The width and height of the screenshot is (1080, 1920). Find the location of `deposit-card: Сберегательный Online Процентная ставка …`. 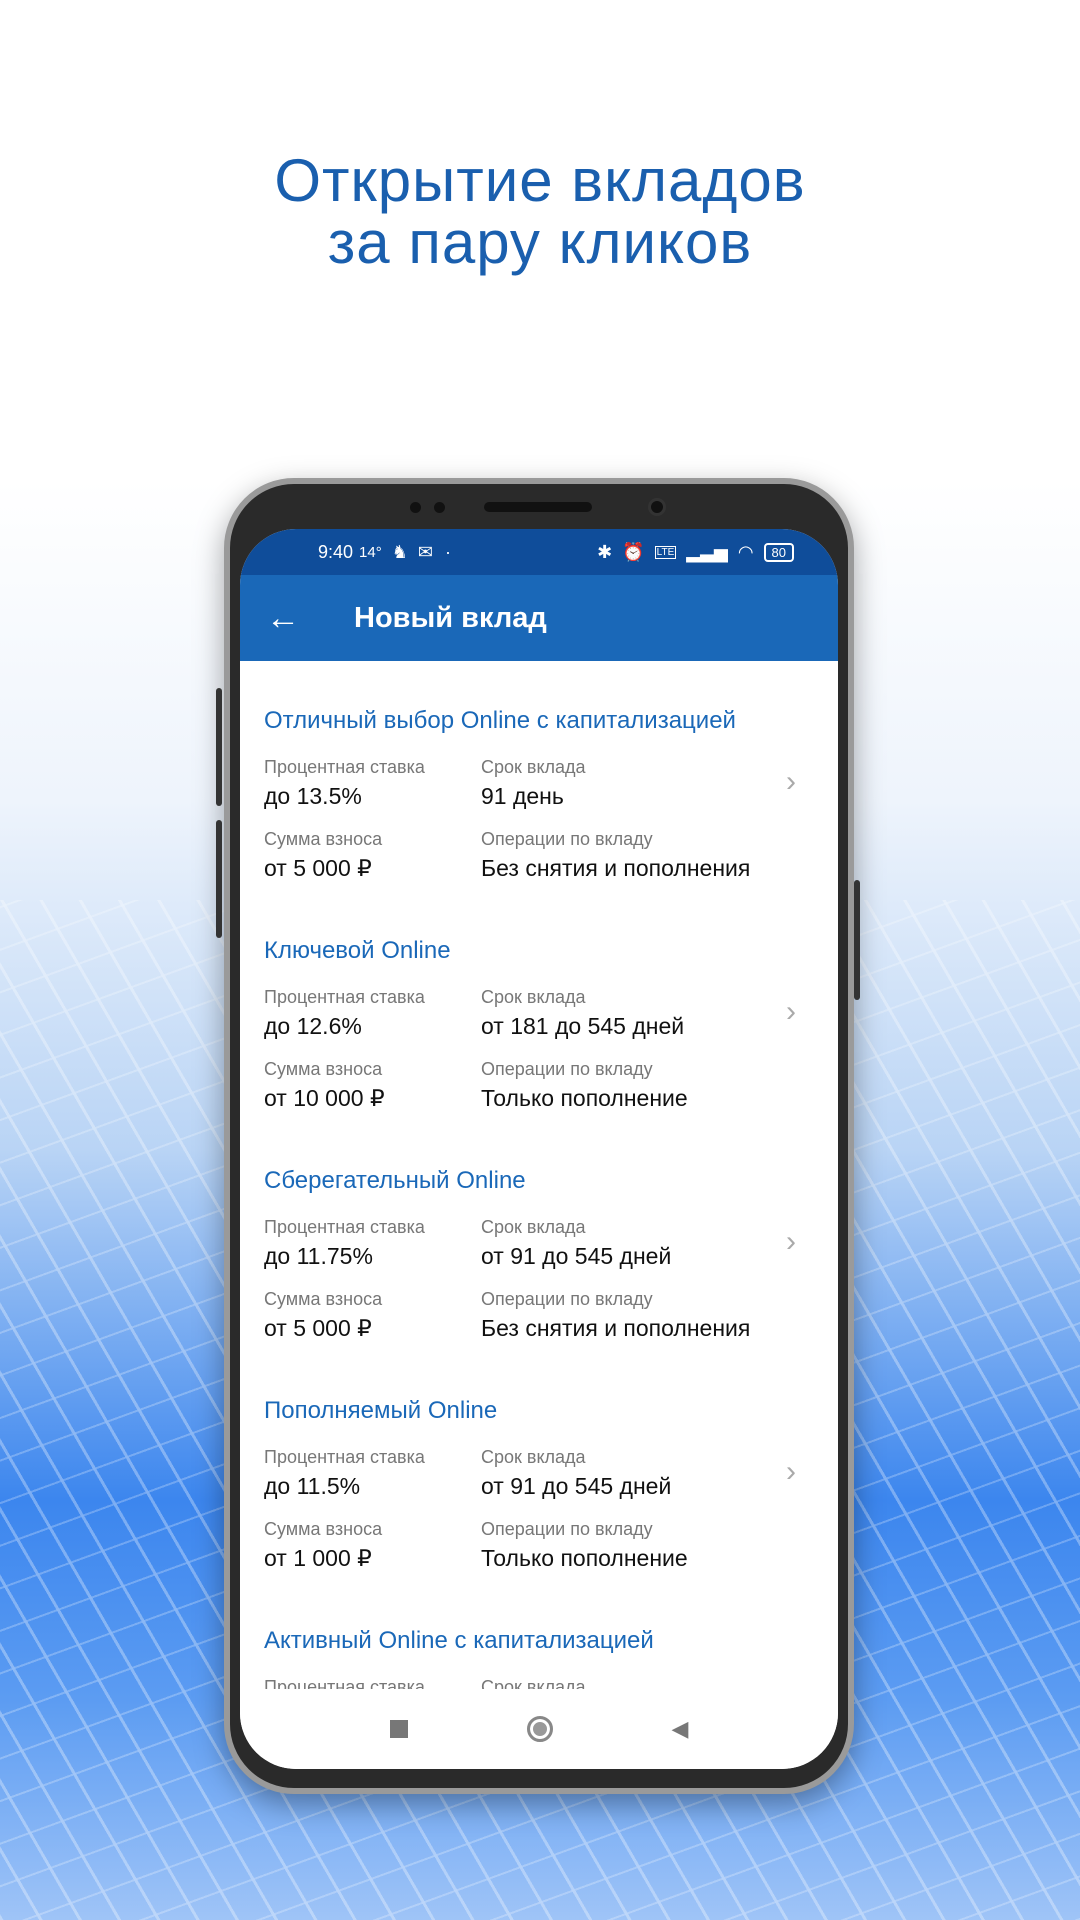

deposit-card: Сберегательный Online Процентная ставка … is located at coordinates (539, 1282).